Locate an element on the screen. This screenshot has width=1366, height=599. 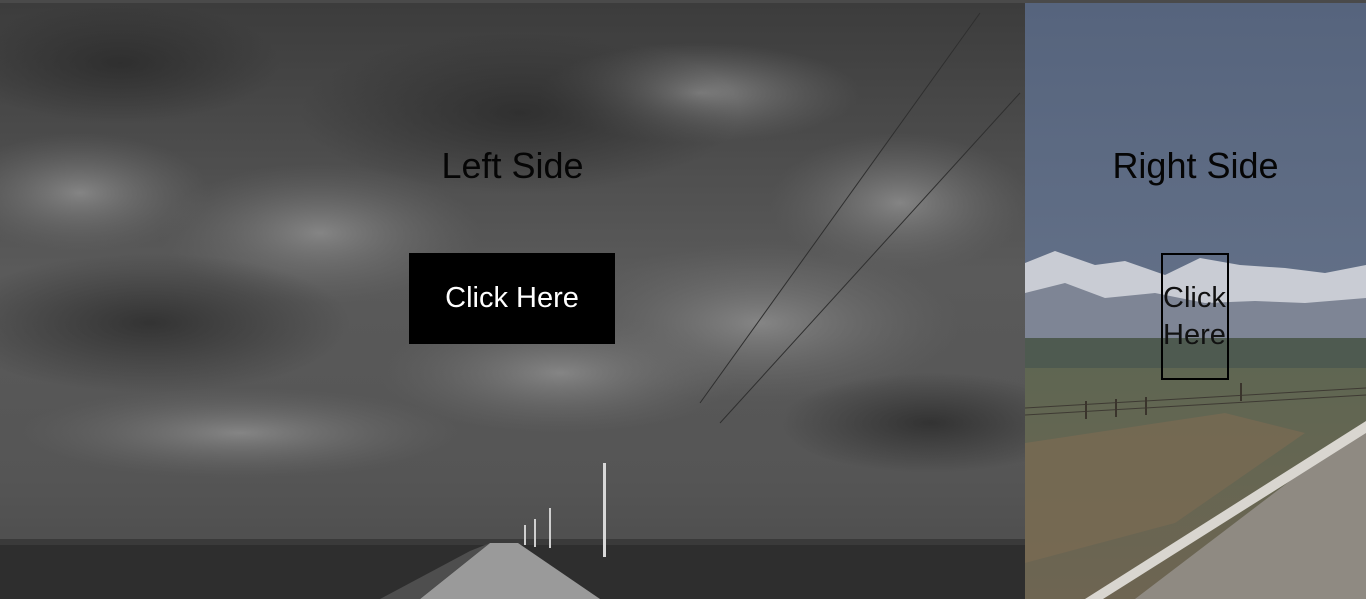
right-click-here-button: Click Here is located at coordinates (1195, 316).